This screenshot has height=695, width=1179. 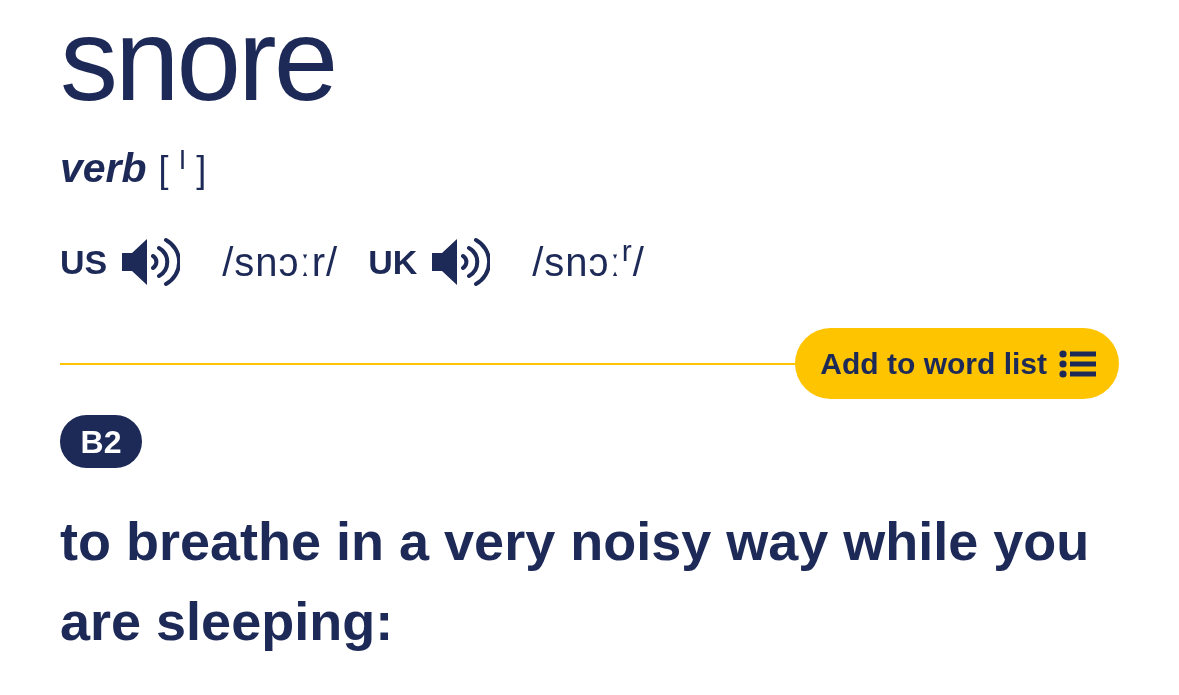 I want to click on headword: snore, so click(x=198, y=60).